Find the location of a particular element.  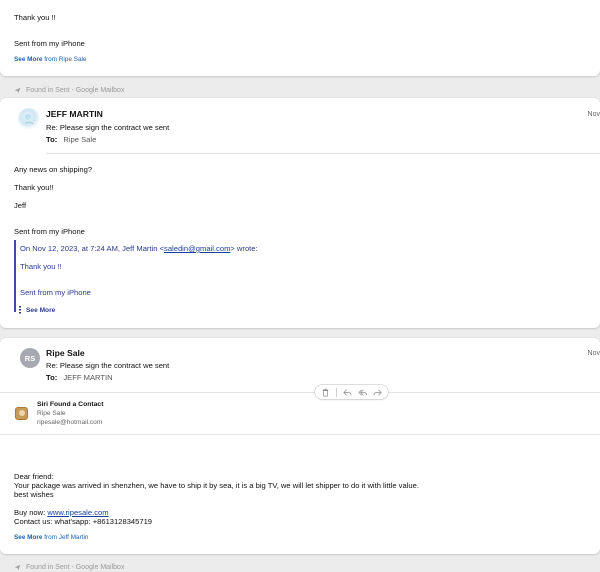

see-more-from-jeff-martin: See More from Jeff Martin is located at coordinates (51, 538).